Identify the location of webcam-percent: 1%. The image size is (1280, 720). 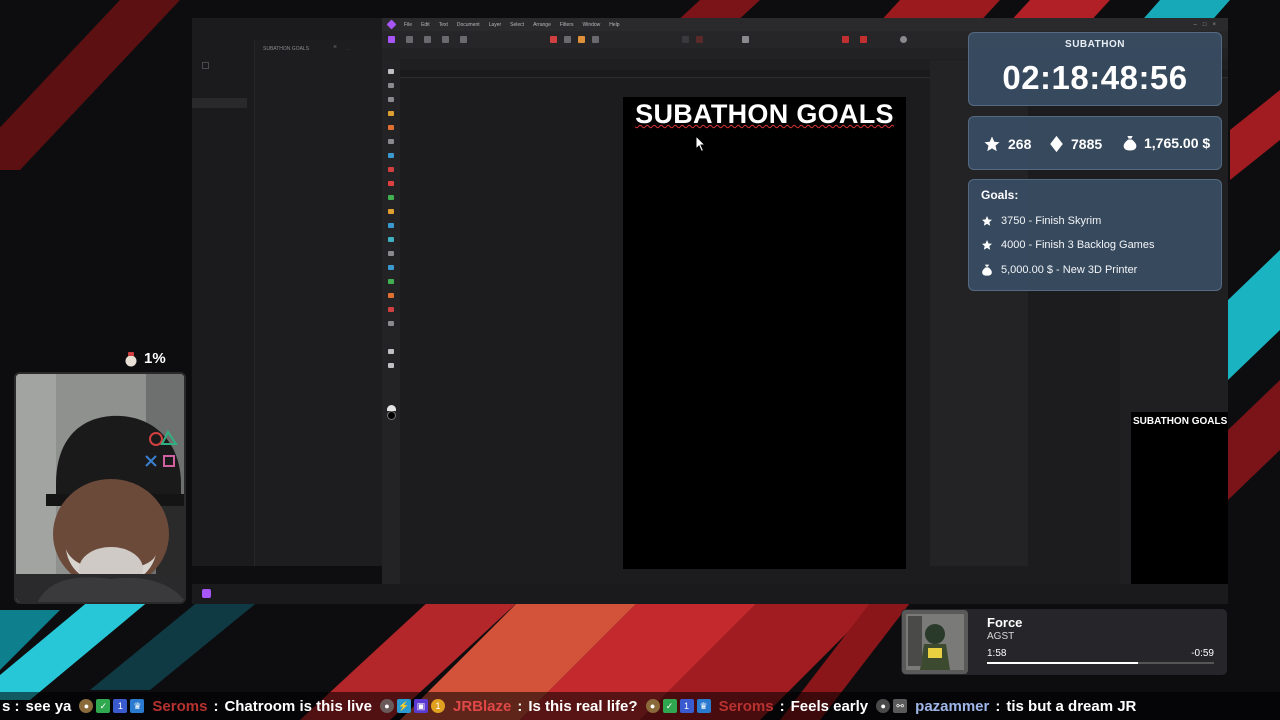
(155, 358).